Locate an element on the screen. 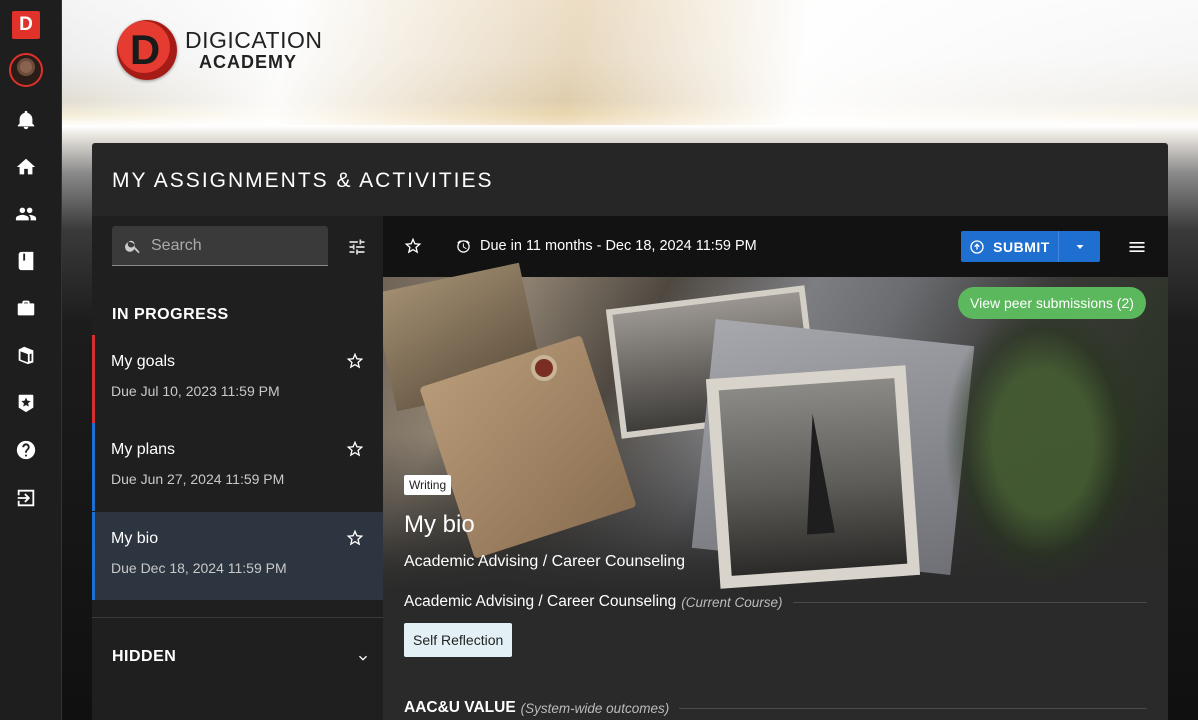 This screenshot has width=1198, height=720. outcome-chip: Self Reflection is located at coordinates (458, 640).